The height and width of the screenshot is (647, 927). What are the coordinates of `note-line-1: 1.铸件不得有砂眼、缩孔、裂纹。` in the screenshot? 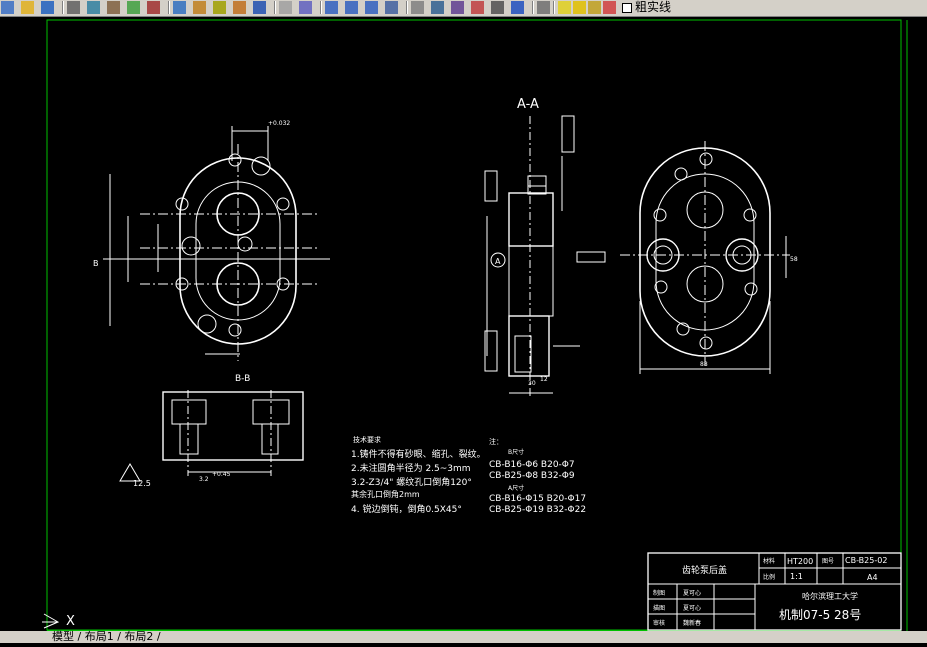 It's located at (418, 454).